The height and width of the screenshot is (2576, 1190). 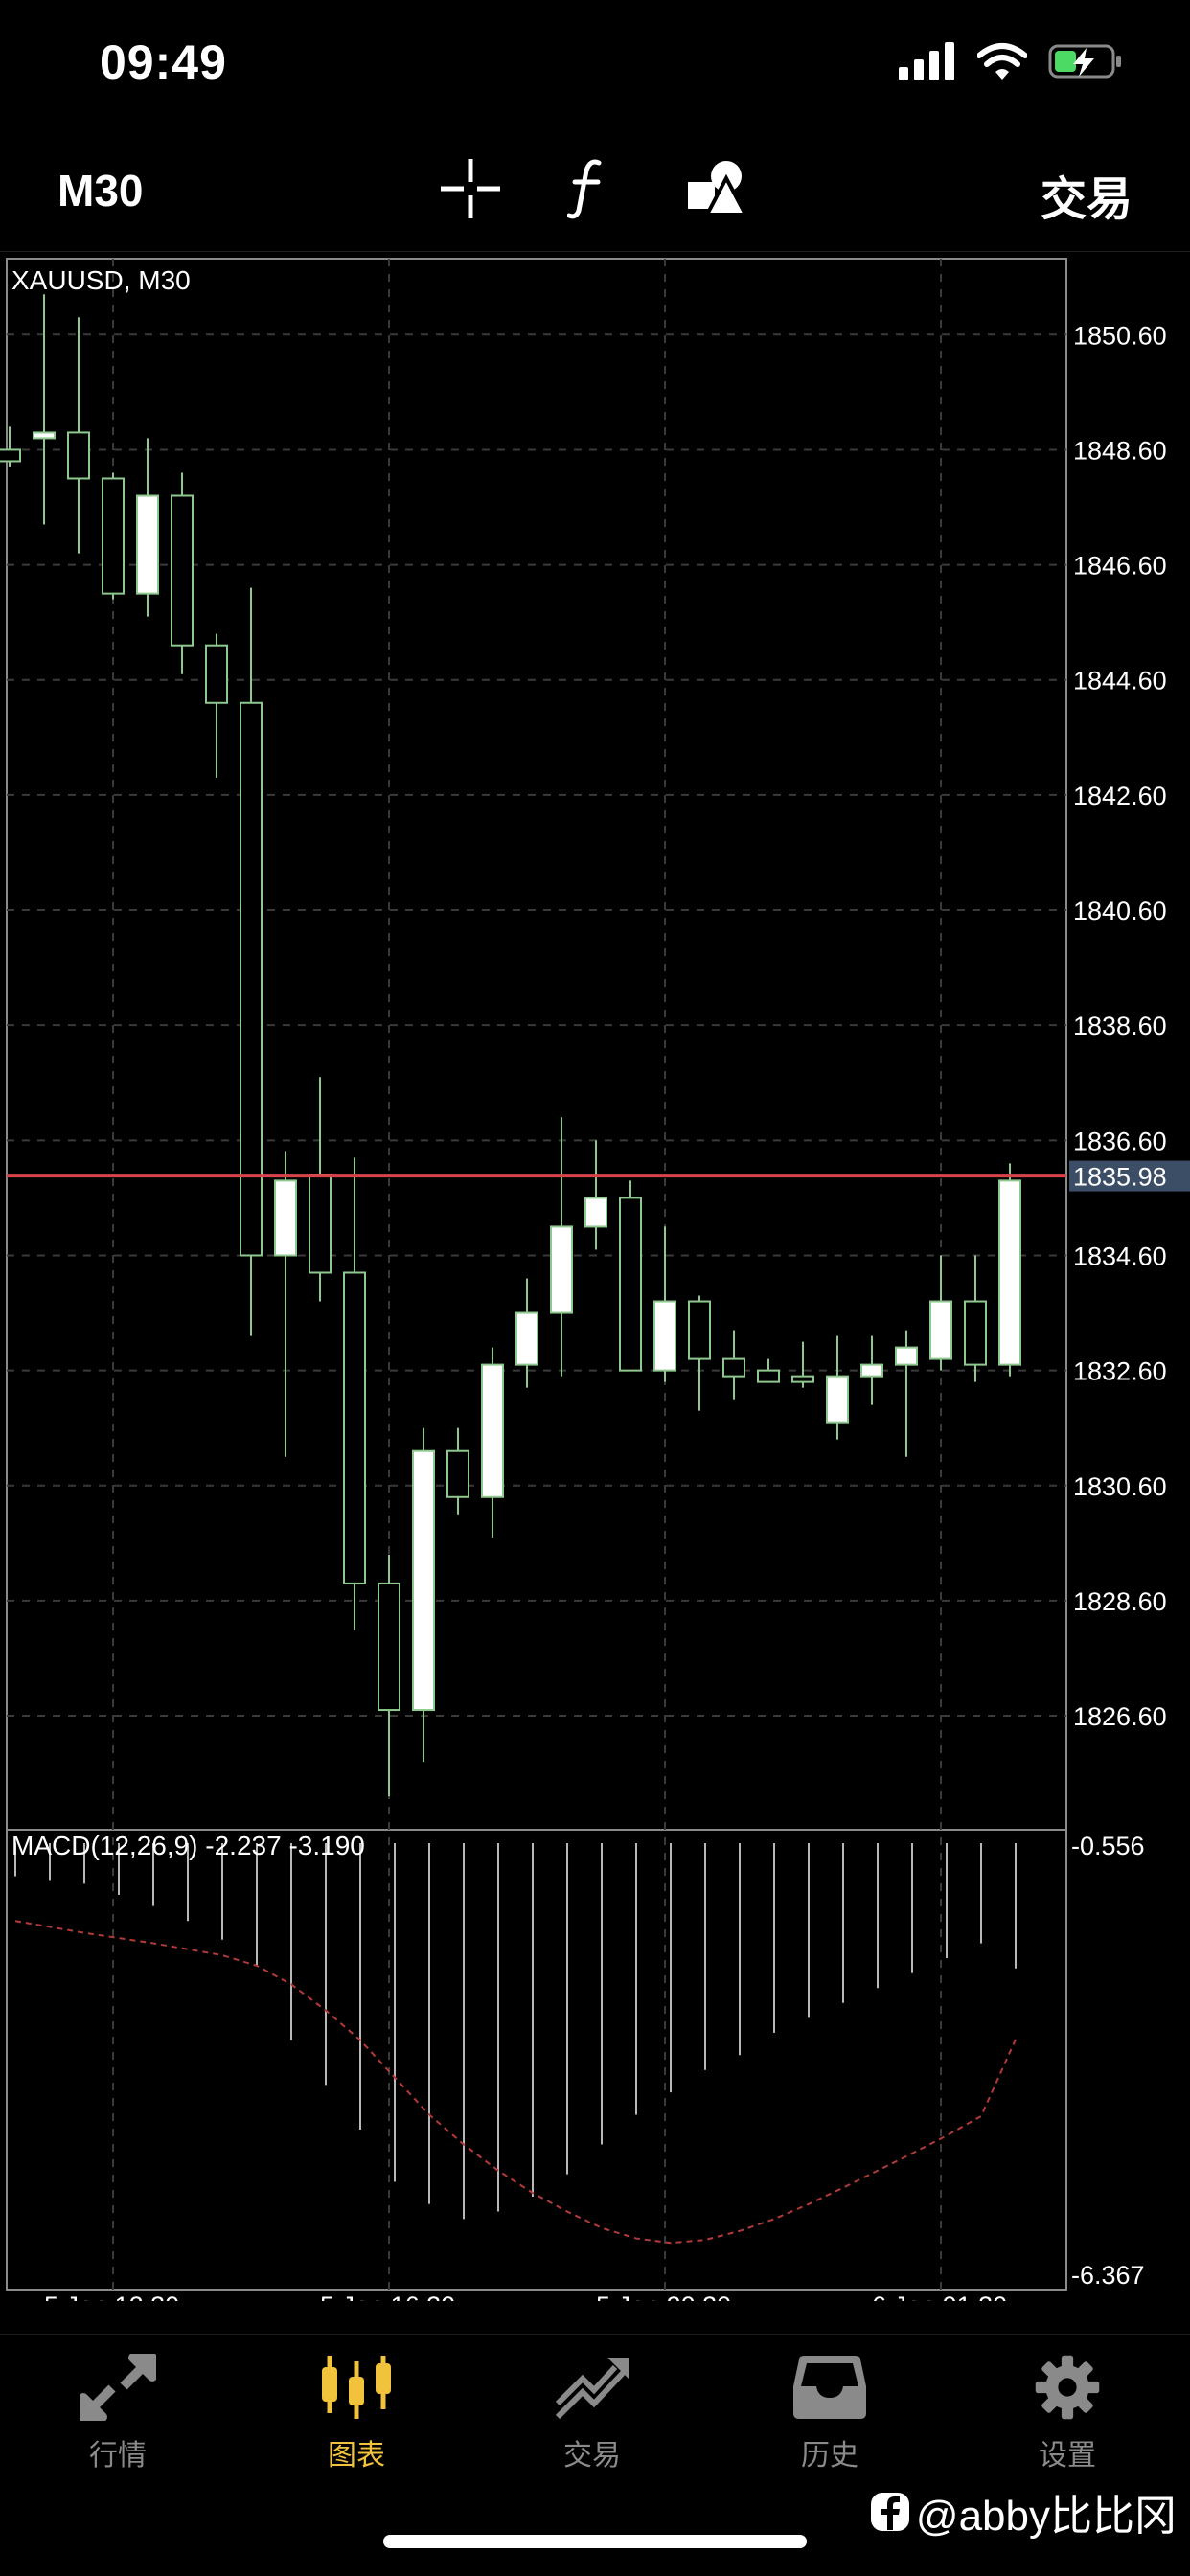 I want to click on timeframe-button: M30, so click(x=100, y=191).